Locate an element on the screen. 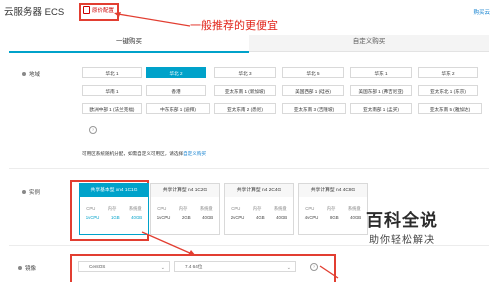 Image resolution: width=500 pixels, height=282 pixels. os-select: CentOS ⌄ is located at coordinates (124, 266).